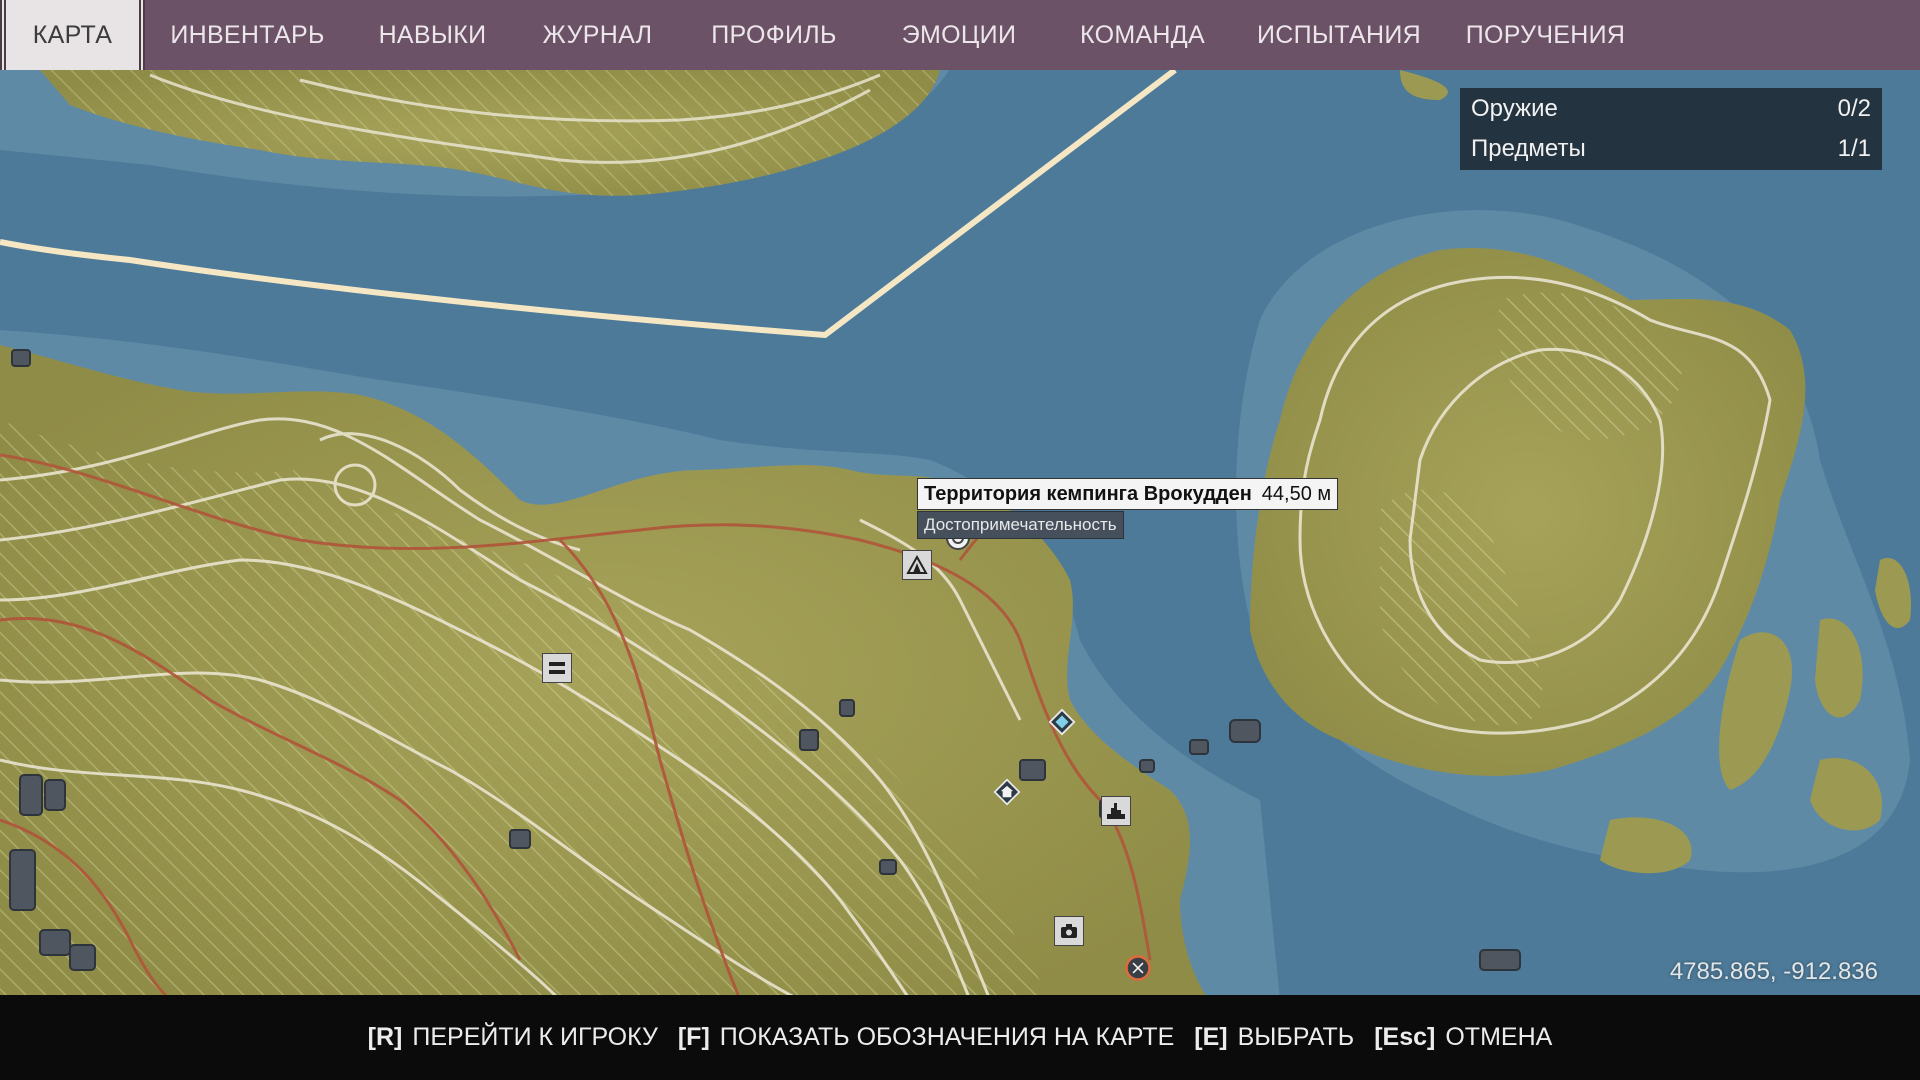 This screenshot has width=1920, height=1080. Describe the element at coordinates (1296, 493) in the screenshot. I see `location-distance: 44,50 м` at that location.